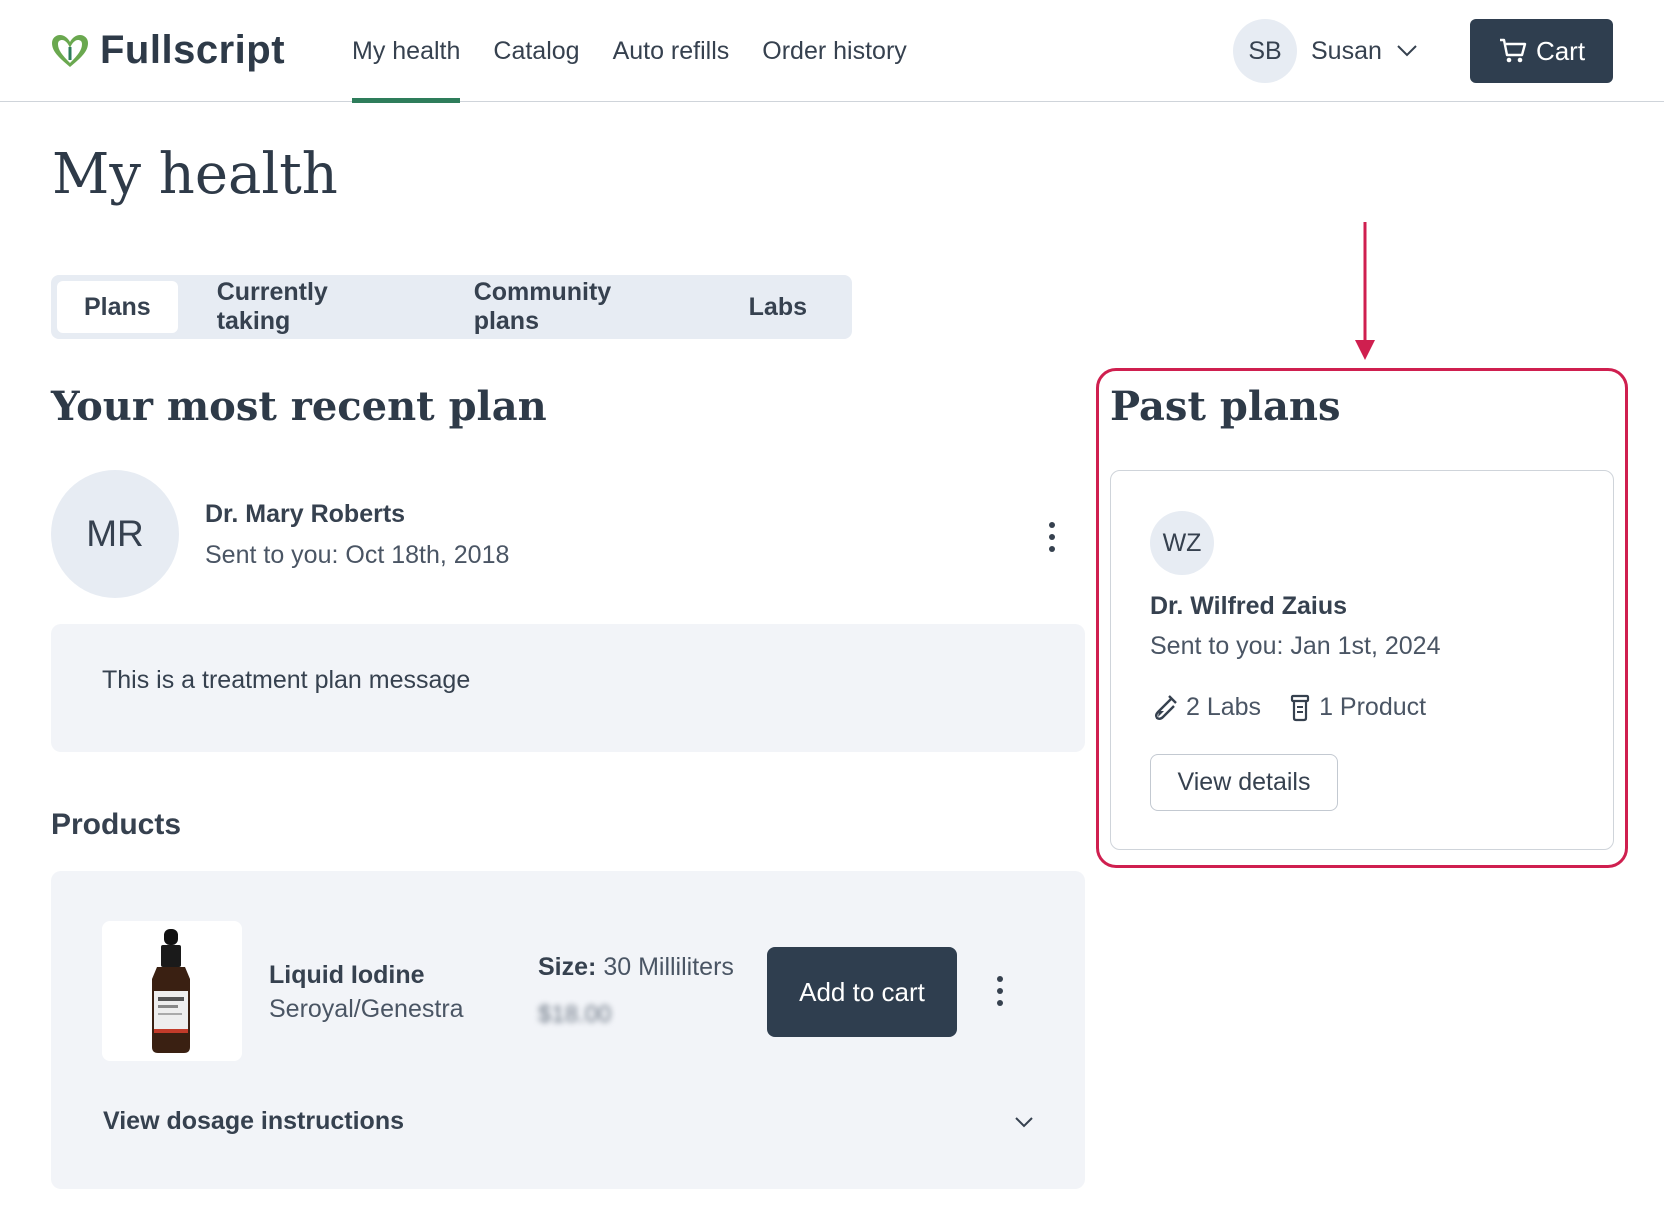  What do you see at coordinates (568, 688) in the screenshot?
I see `plan-message-box: This is a treatment plan message` at bounding box center [568, 688].